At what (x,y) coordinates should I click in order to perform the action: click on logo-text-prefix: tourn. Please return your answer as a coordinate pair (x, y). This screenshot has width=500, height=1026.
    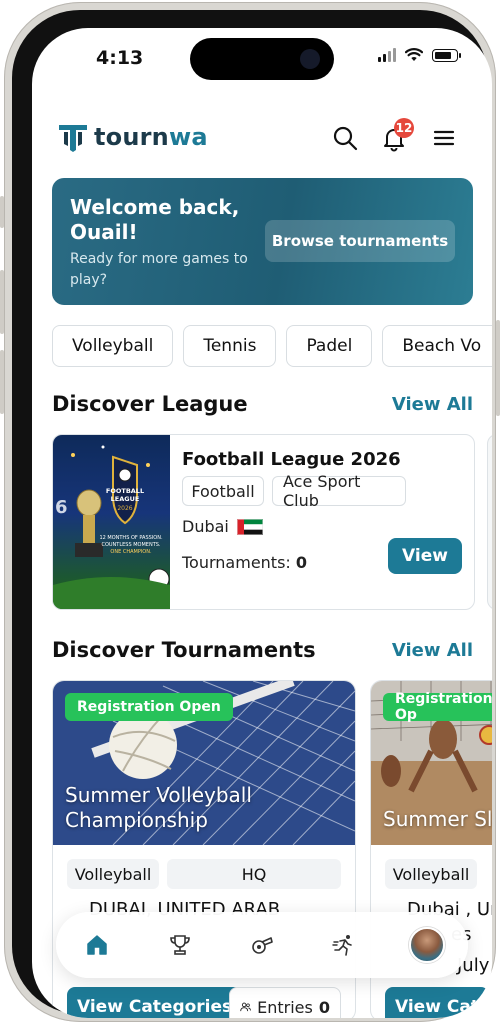
    Looking at the image, I should click on (131, 137).